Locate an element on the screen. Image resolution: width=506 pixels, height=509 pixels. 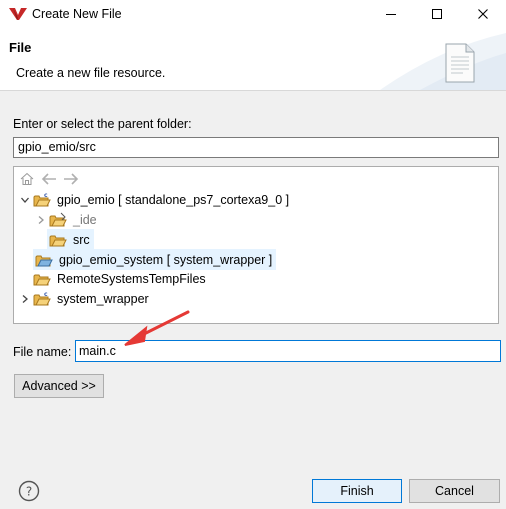
tree-item-label: _ide is located at coordinates (85, 219).